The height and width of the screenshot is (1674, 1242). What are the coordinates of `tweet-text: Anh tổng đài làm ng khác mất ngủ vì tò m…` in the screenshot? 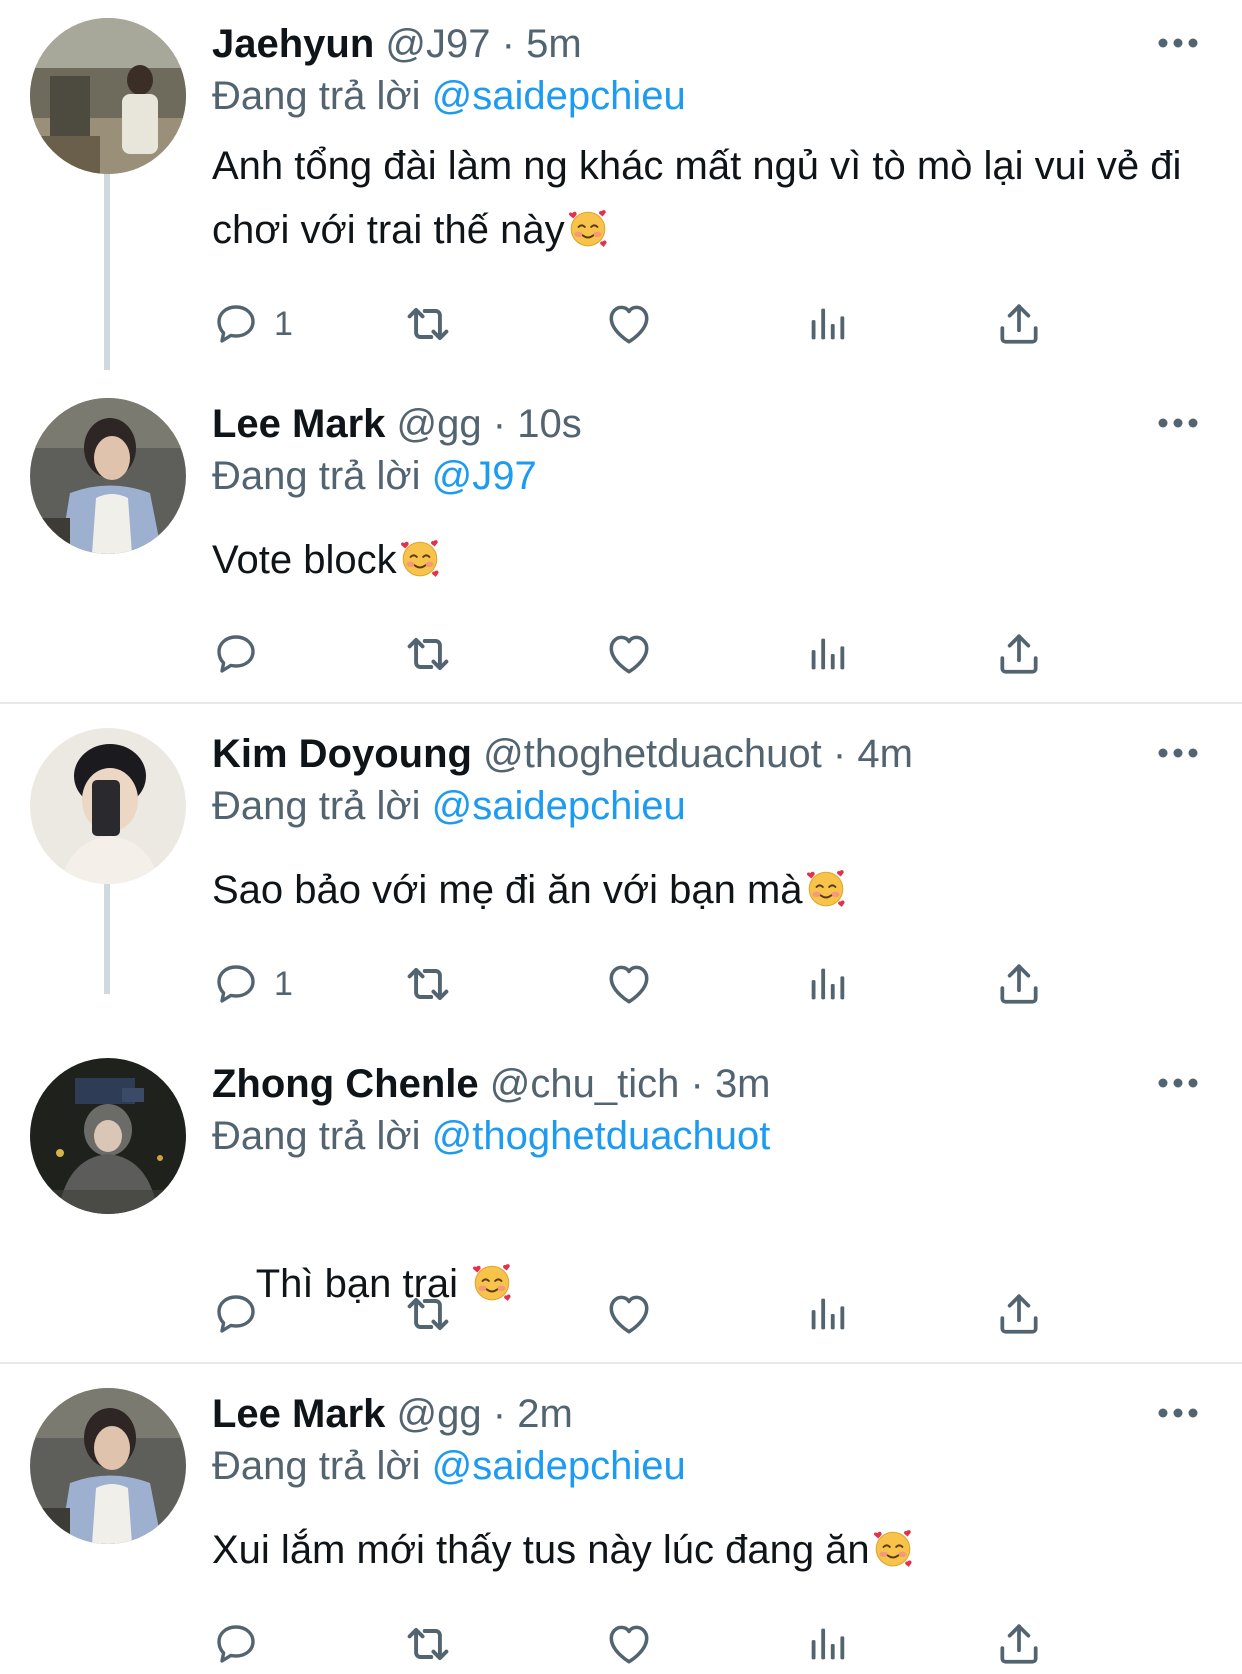 It's located at (712, 198).